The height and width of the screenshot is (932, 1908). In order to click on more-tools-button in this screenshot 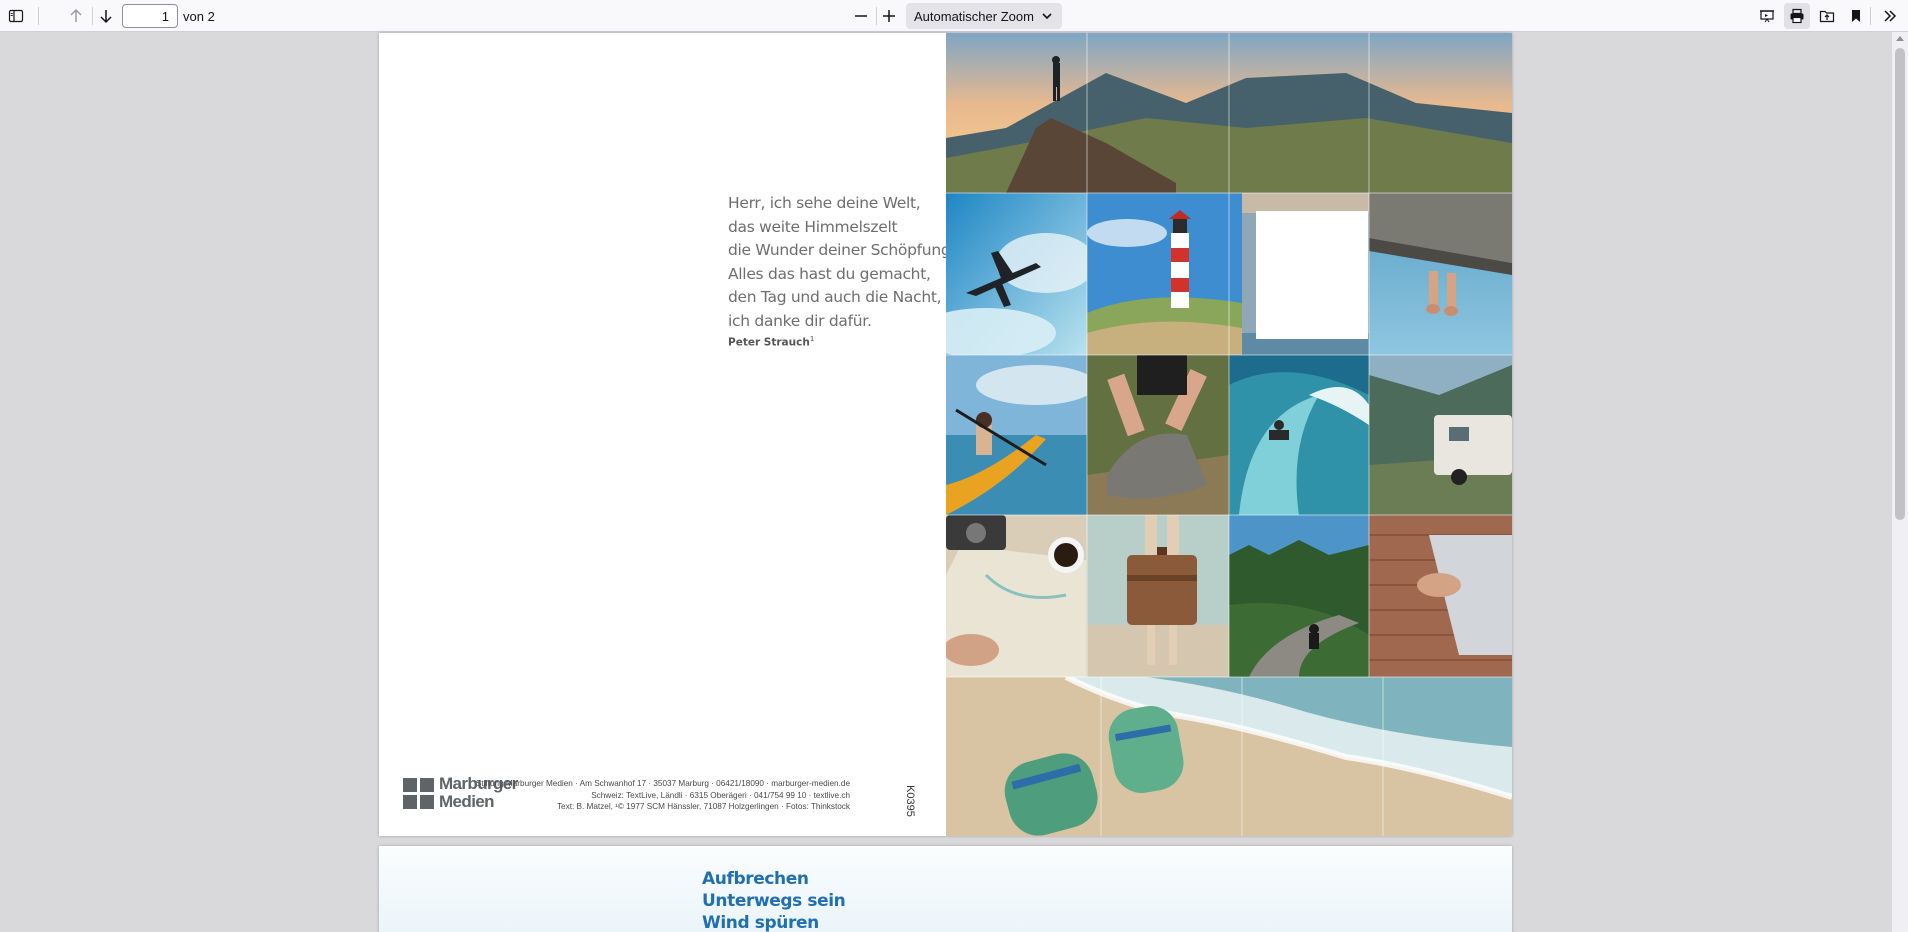, I will do `click(1890, 16)`.